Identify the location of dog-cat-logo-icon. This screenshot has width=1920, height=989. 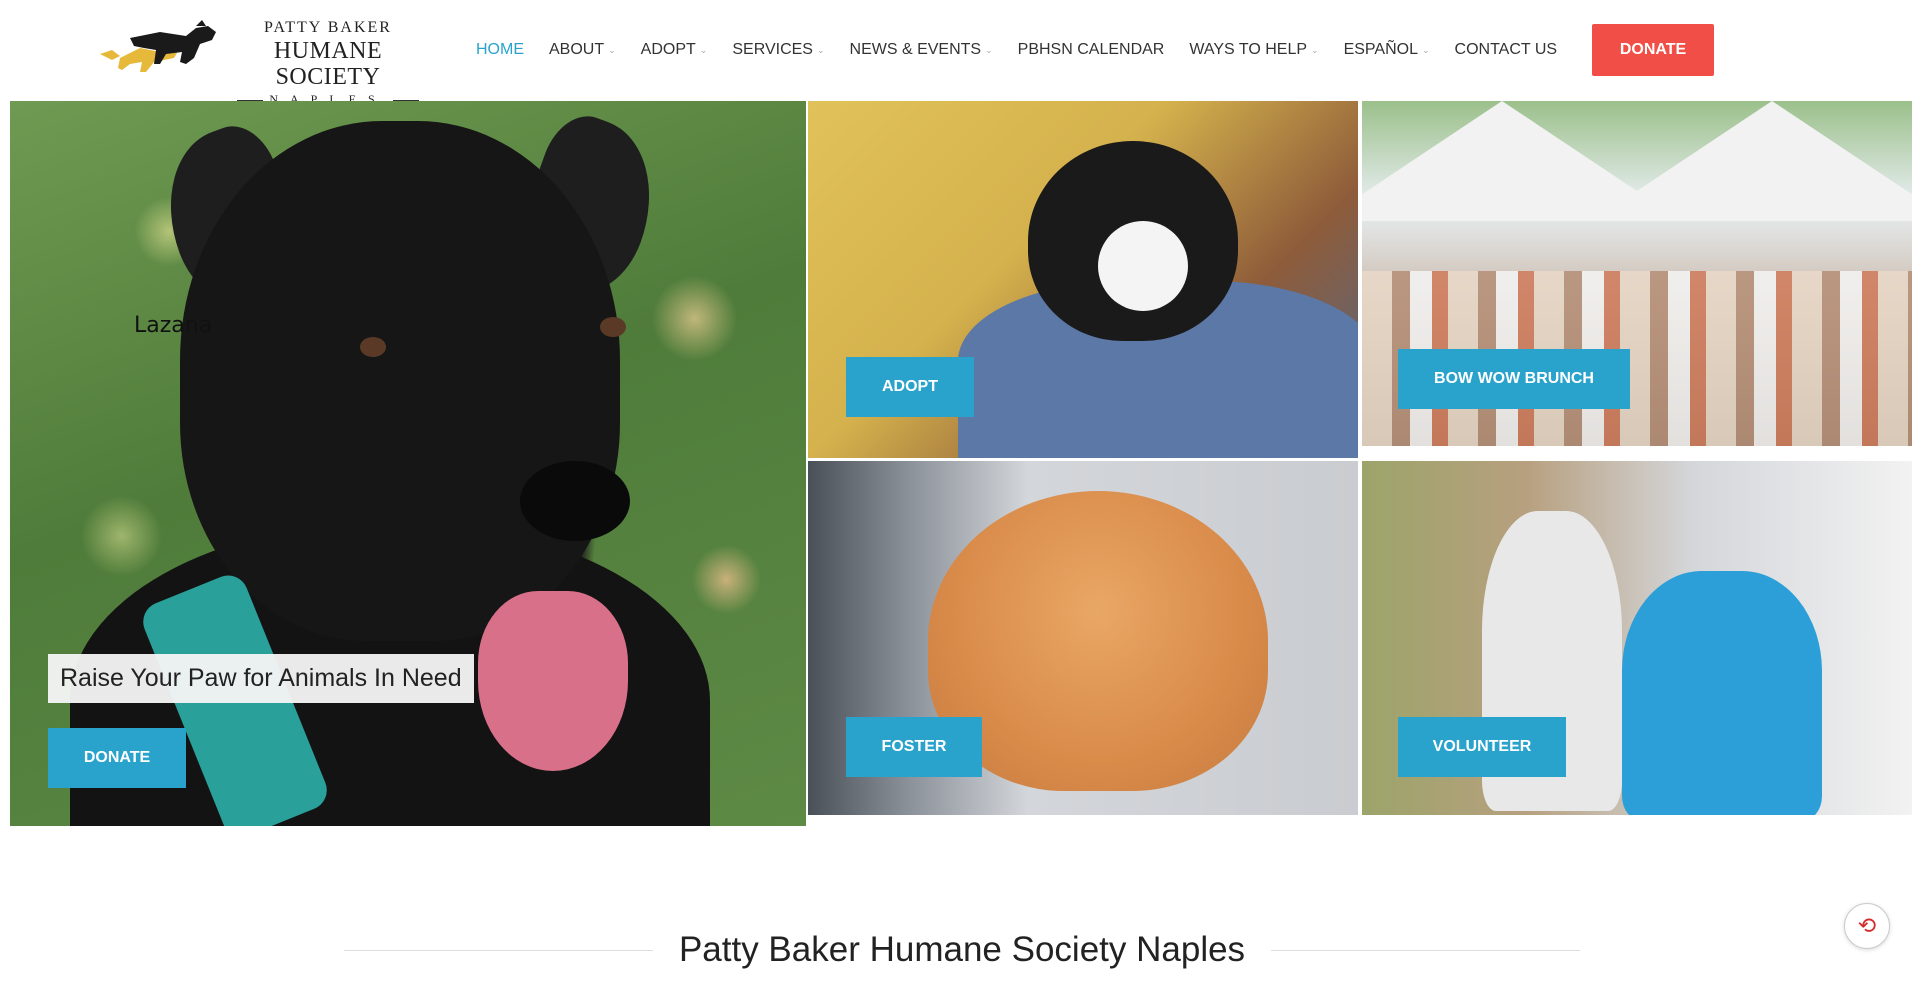
(158, 46).